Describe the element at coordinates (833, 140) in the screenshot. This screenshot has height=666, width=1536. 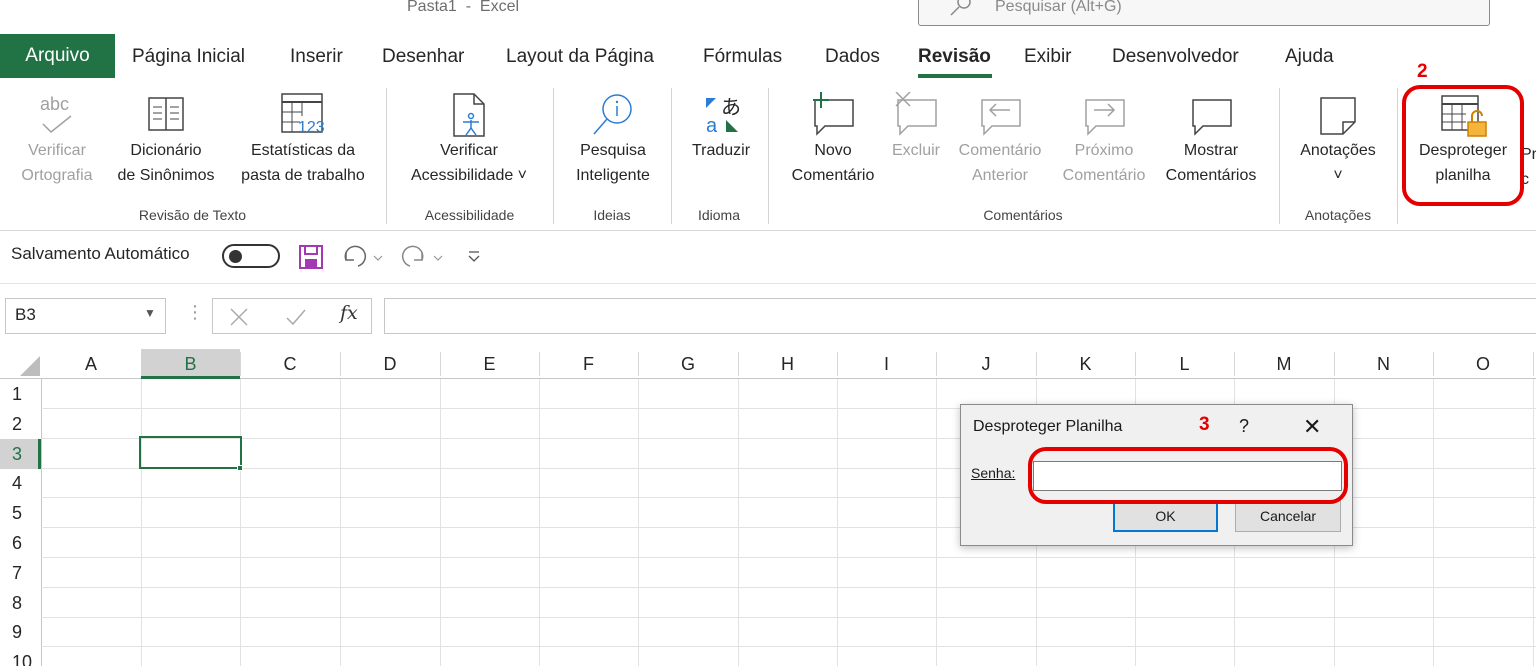
I see `novo-comentario-button: Novo Comentário` at that location.